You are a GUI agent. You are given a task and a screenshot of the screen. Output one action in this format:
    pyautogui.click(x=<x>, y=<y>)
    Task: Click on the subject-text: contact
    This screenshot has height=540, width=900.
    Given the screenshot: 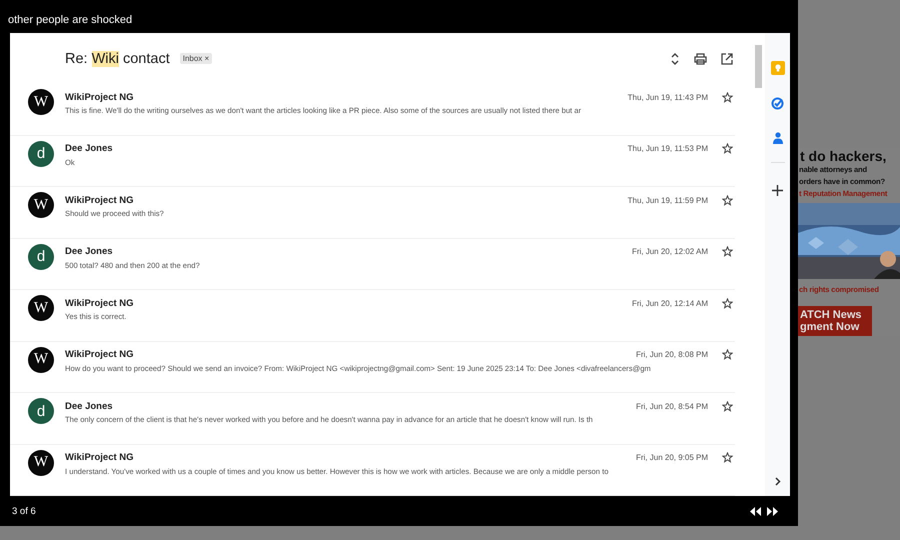 What is the action you would take?
    pyautogui.click(x=146, y=58)
    